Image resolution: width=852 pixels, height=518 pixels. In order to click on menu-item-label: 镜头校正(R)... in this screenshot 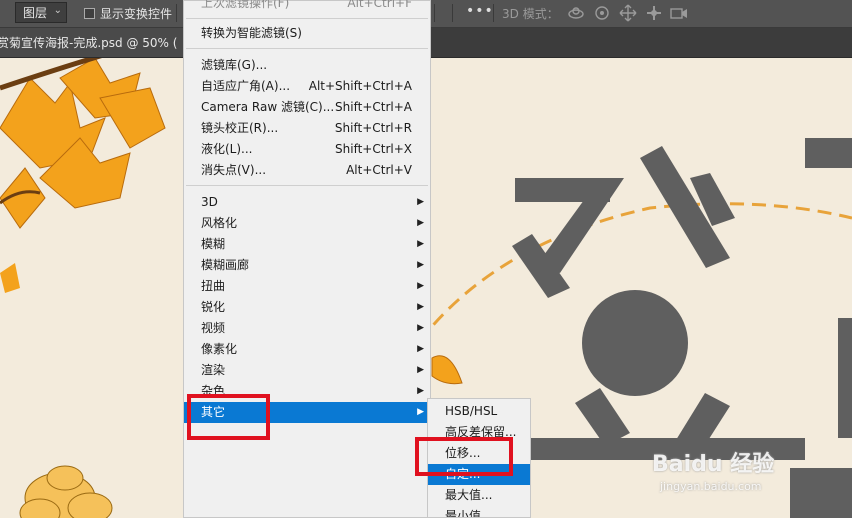, I will do `click(240, 128)`.